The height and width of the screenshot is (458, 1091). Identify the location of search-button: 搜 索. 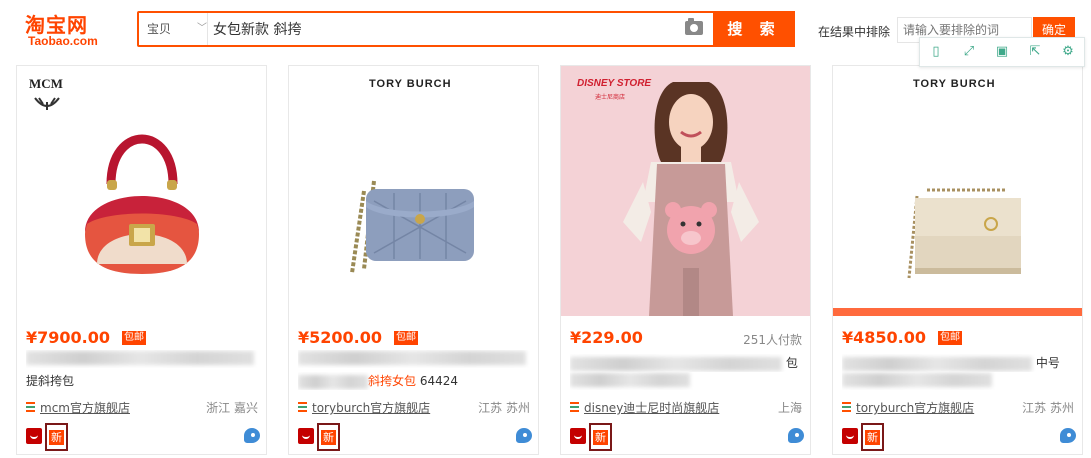
(754, 29).